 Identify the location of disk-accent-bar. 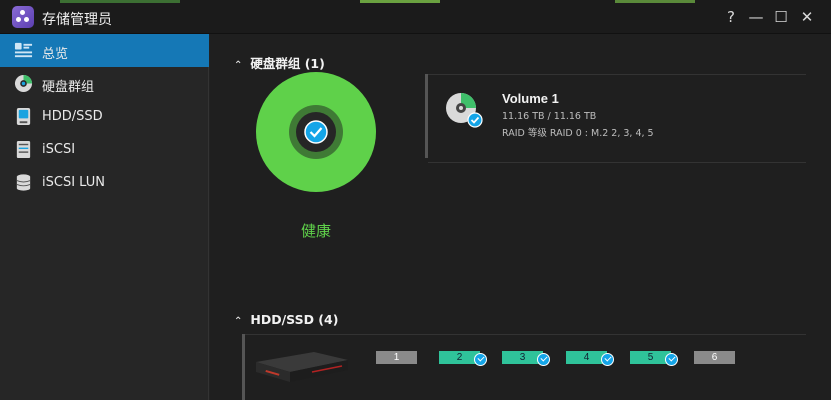
(243, 367).